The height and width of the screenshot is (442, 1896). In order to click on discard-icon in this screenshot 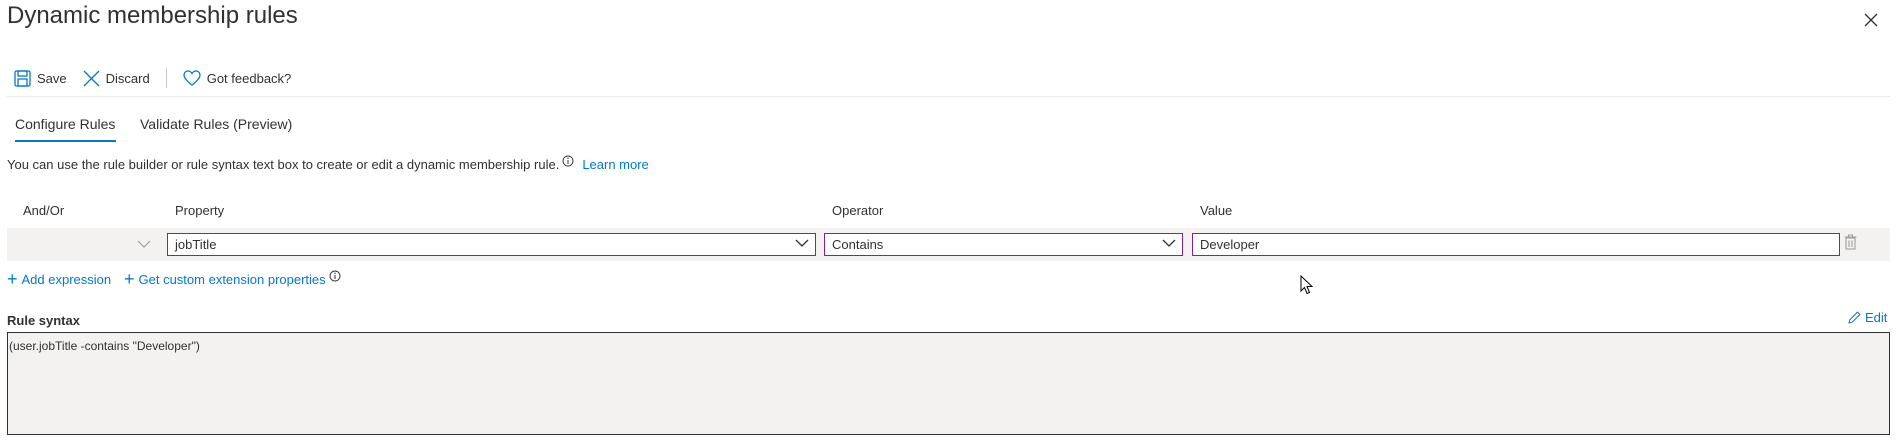, I will do `click(91, 78)`.